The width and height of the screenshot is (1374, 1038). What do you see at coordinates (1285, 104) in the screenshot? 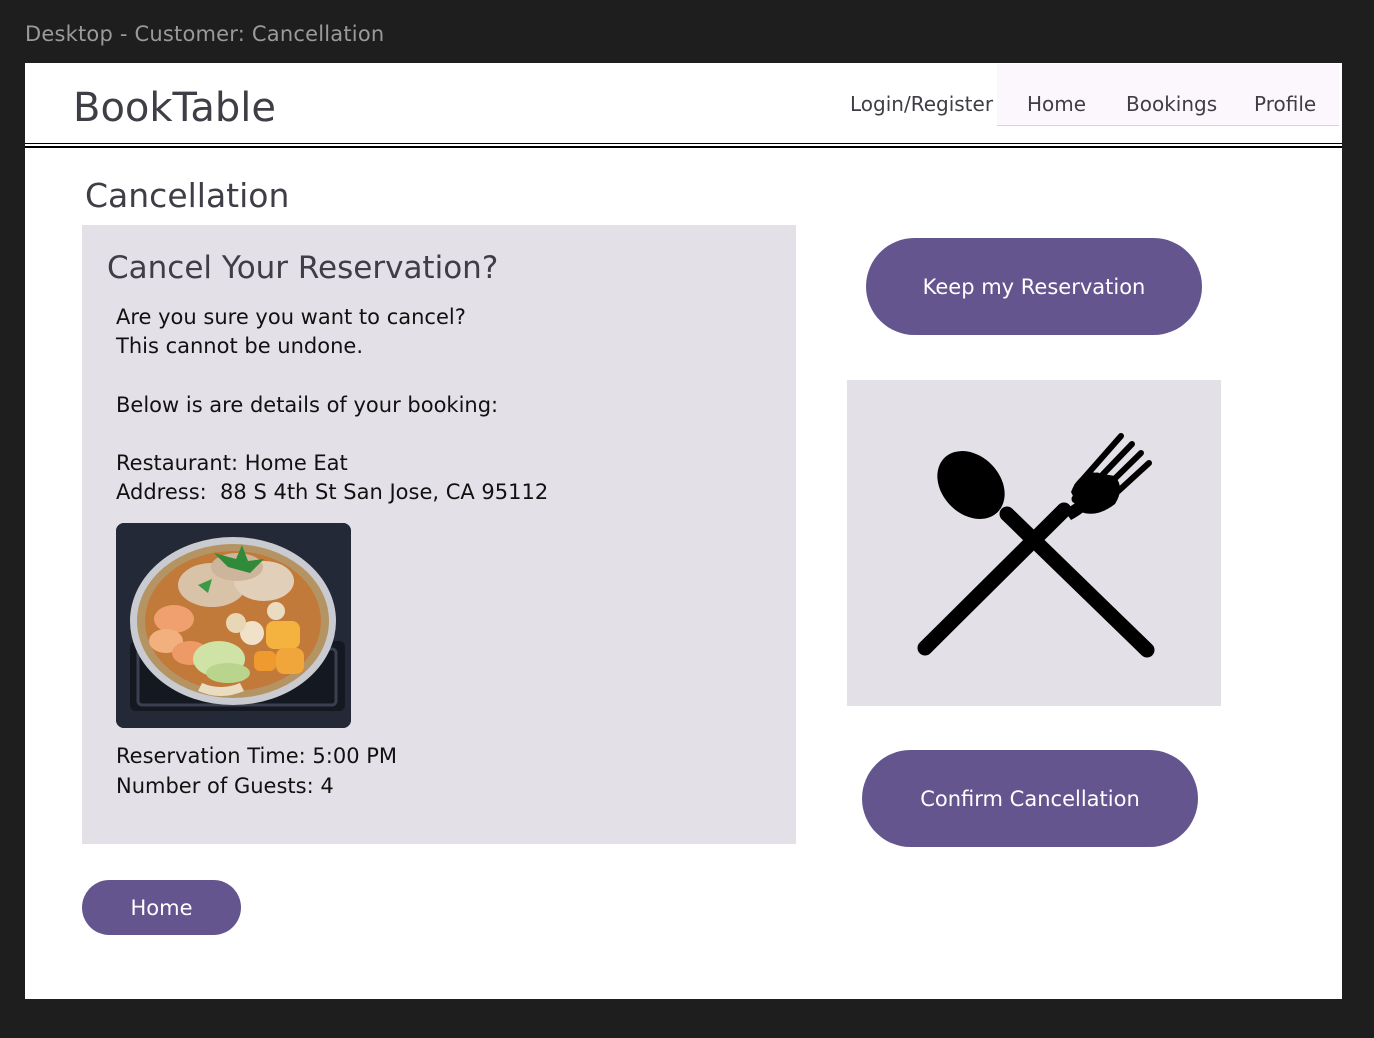
I see `tab-profile: Profile` at bounding box center [1285, 104].